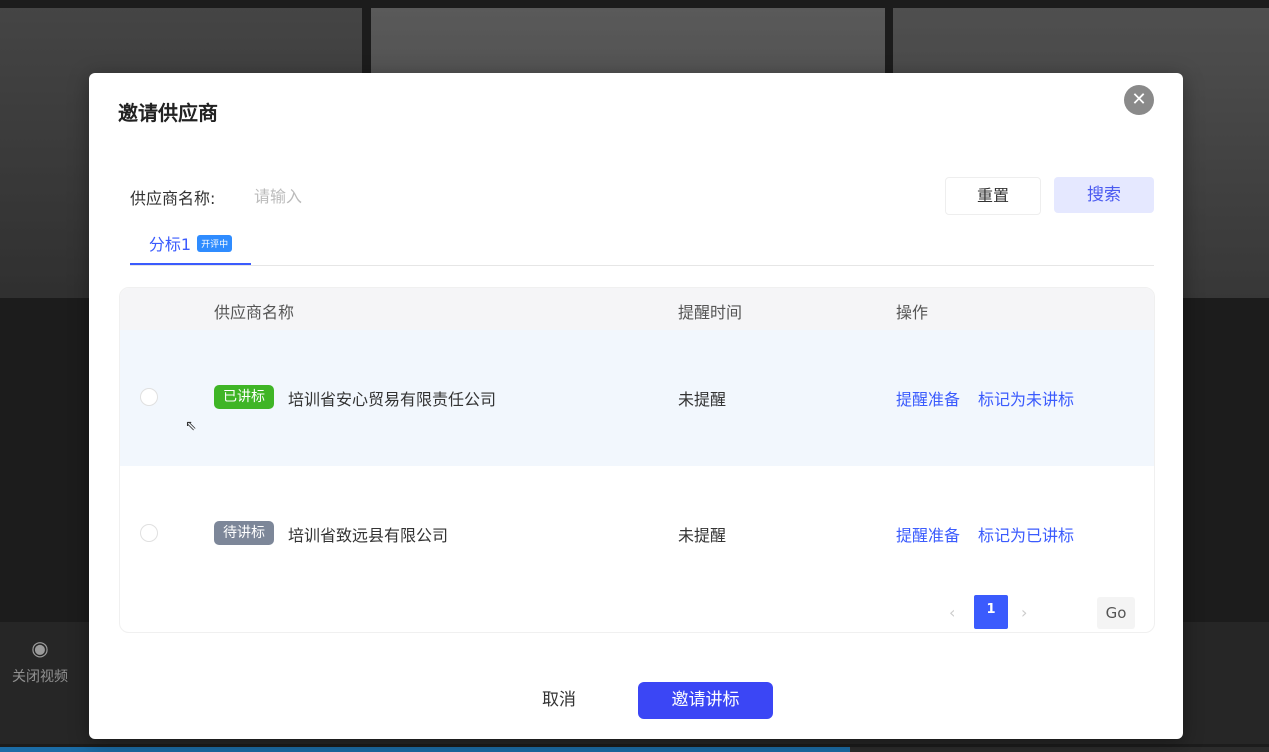  What do you see at coordinates (1104, 195) in the screenshot?
I see `search-button: 搜索` at bounding box center [1104, 195].